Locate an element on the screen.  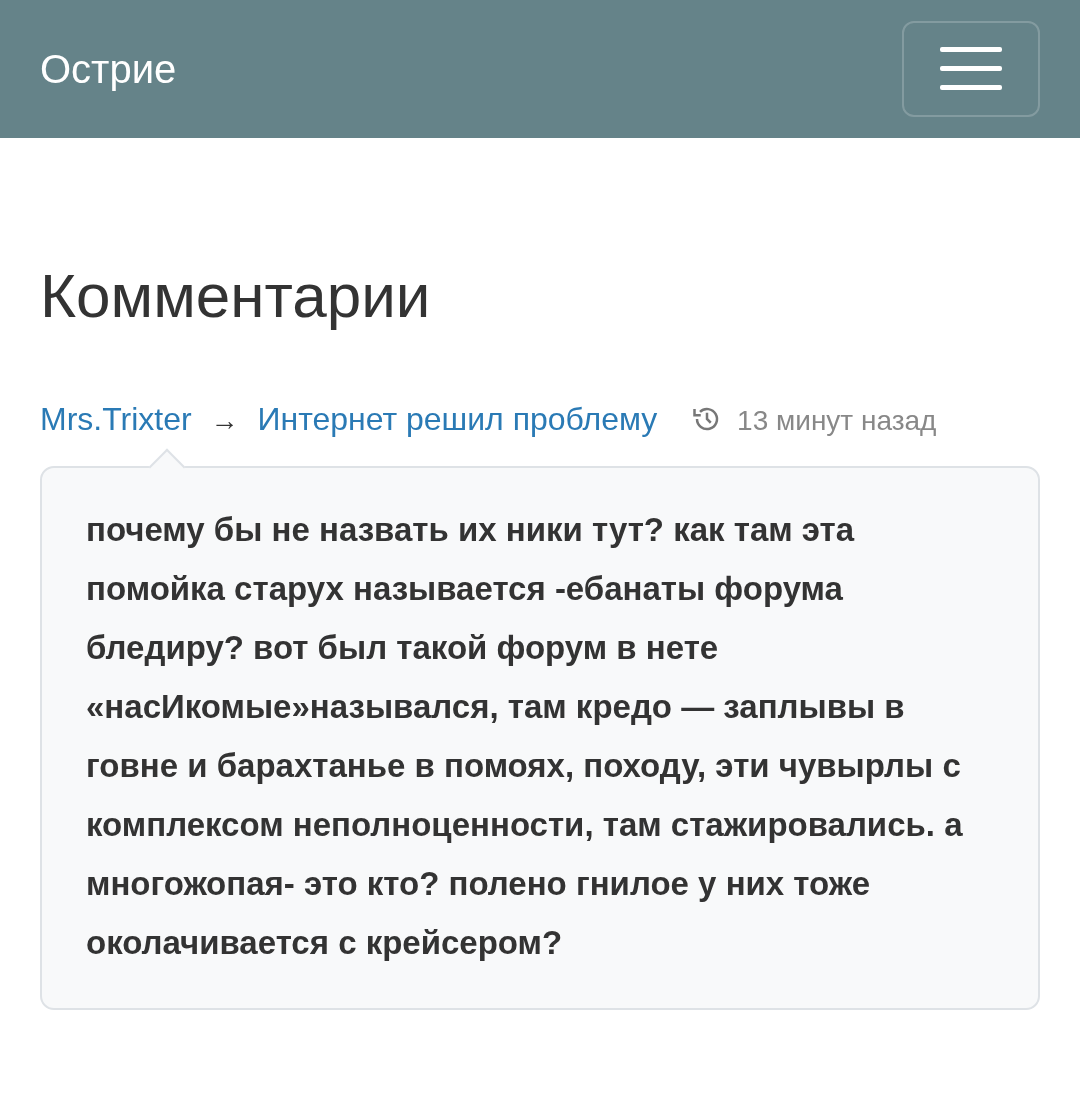
comment-time: 13 минут назад is located at coordinates (837, 420).